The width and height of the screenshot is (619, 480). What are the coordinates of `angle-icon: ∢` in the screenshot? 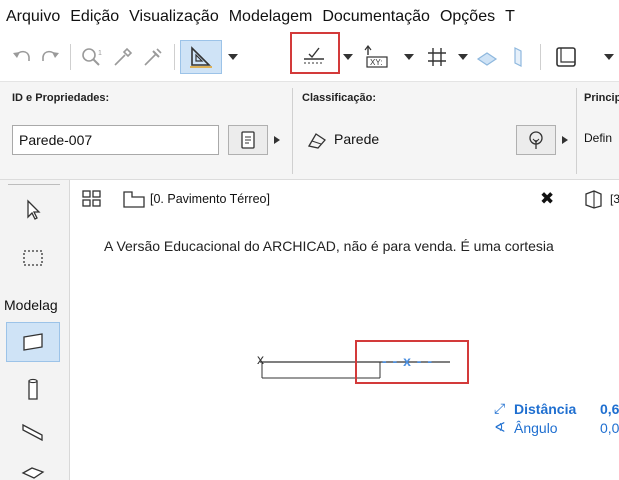 It's located at (500, 427).